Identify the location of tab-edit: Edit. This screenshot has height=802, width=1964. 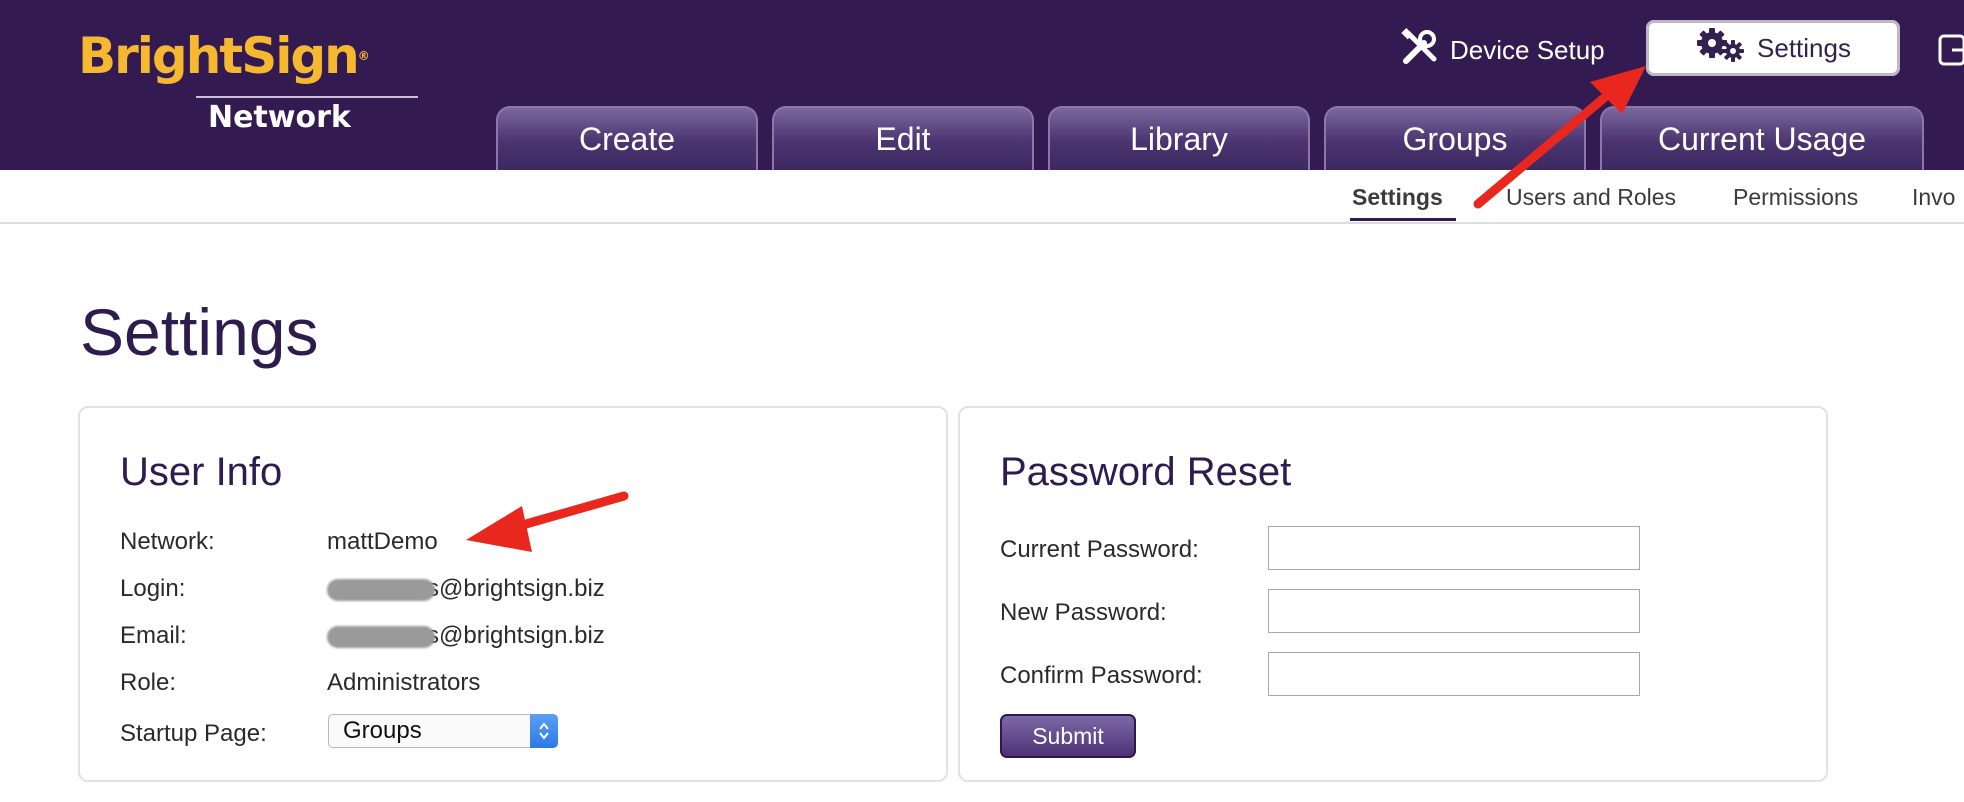
(903, 138).